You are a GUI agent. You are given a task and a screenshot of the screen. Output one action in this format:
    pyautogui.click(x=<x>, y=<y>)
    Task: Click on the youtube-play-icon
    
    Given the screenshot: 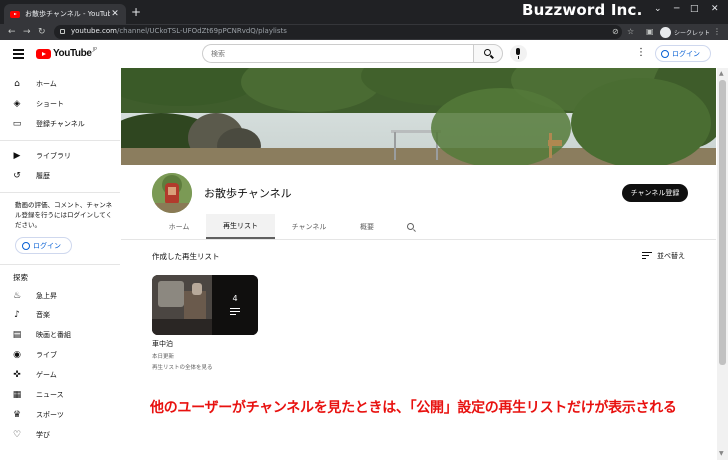 What is the action you would take?
    pyautogui.click(x=43, y=53)
    